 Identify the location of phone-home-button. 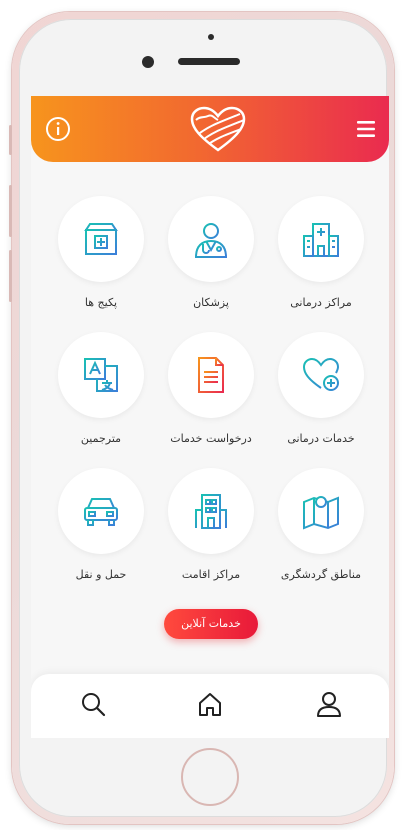
(210, 777).